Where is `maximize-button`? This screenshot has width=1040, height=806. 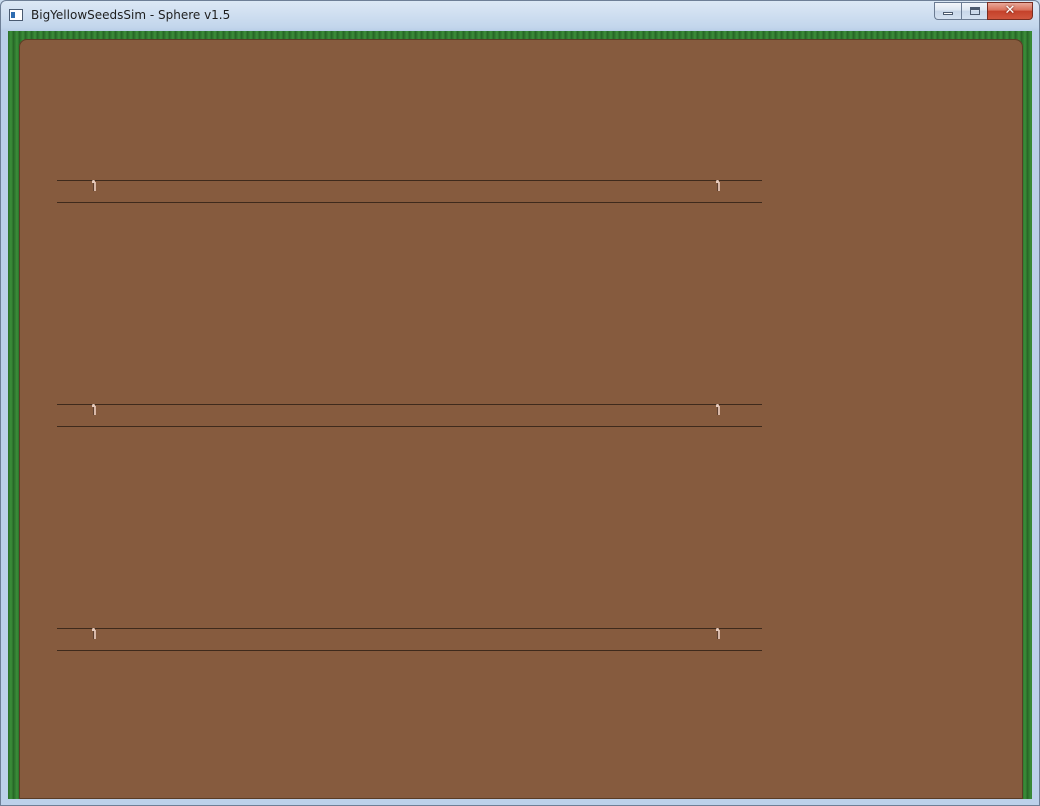 maximize-button is located at coordinates (974, 11).